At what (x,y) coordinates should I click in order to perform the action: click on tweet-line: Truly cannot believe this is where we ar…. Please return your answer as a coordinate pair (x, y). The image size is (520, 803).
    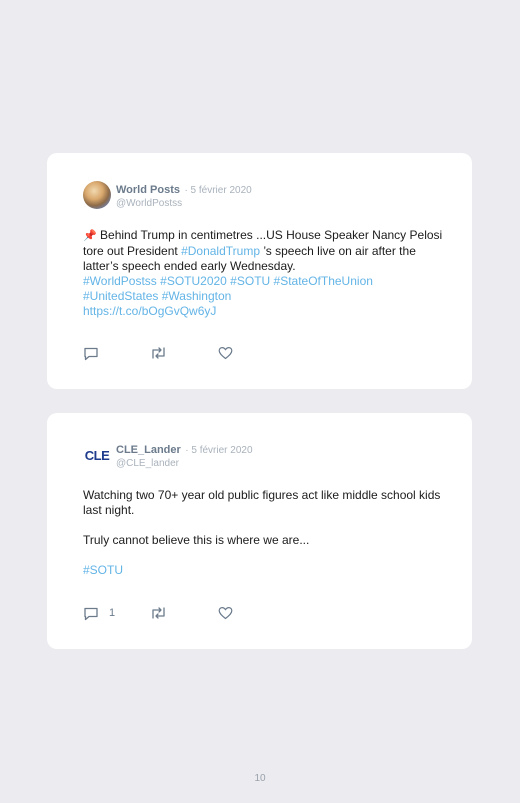
    Looking at the image, I should click on (196, 540).